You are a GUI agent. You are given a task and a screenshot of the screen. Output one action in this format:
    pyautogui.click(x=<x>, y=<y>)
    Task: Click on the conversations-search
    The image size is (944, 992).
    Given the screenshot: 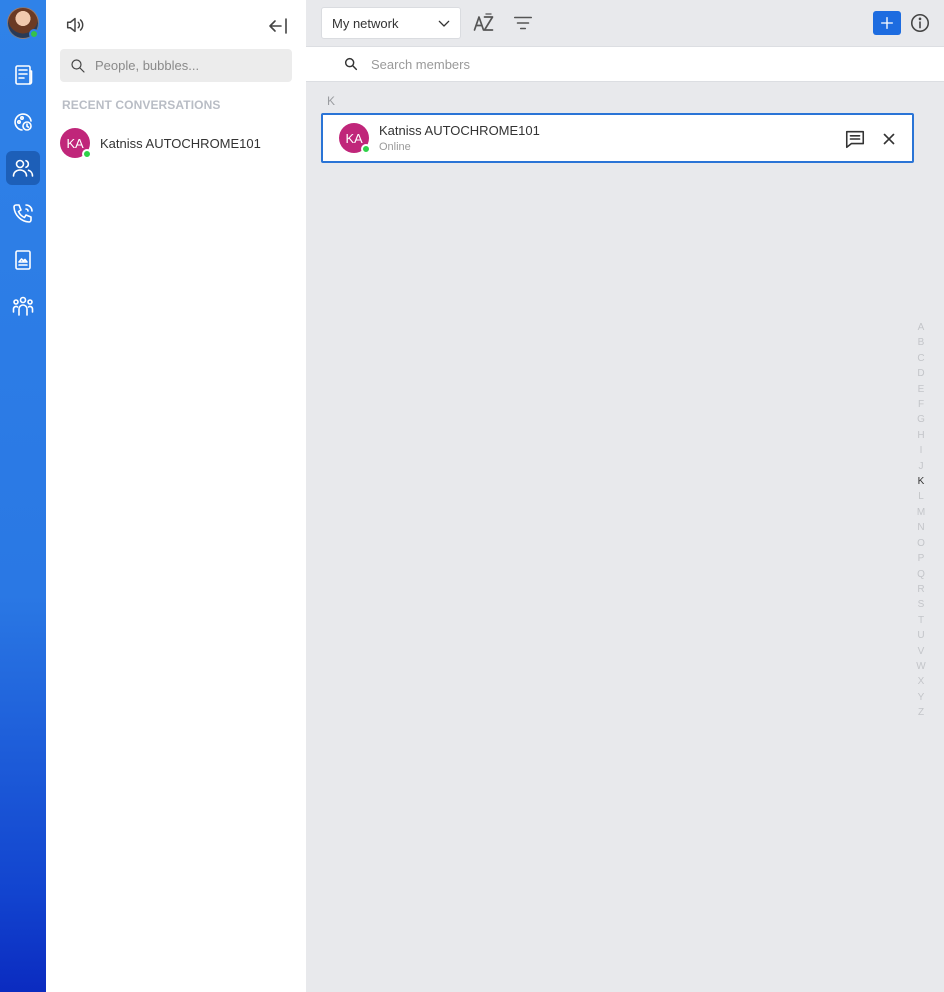 What is the action you would take?
    pyautogui.click(x=176, y=65)
    